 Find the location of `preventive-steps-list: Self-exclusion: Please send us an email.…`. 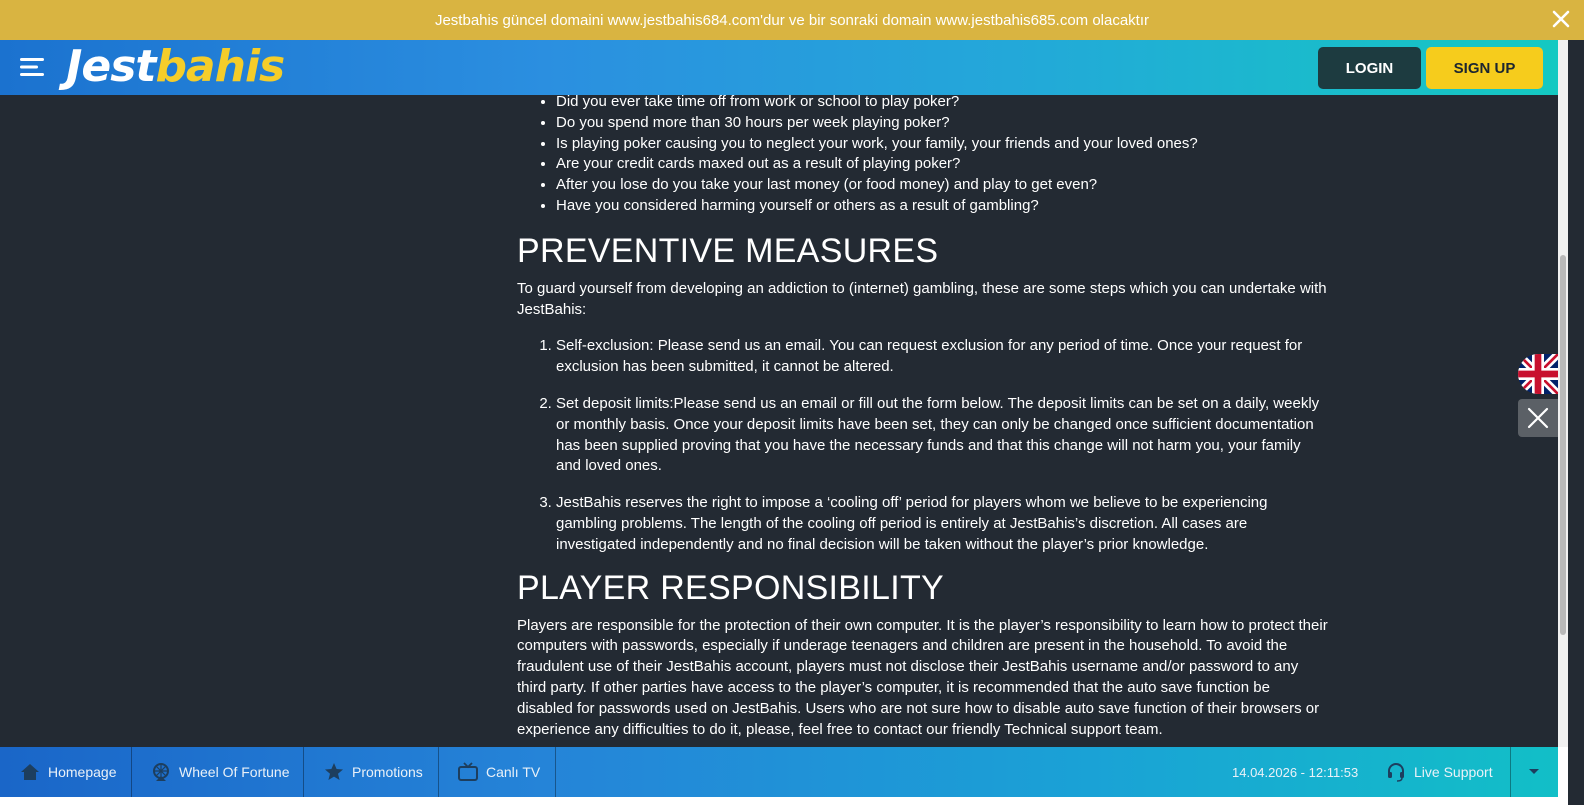

preventive-steps-list: Self-exclusion: Please send us an email.… is located at coordinates (923, 445).